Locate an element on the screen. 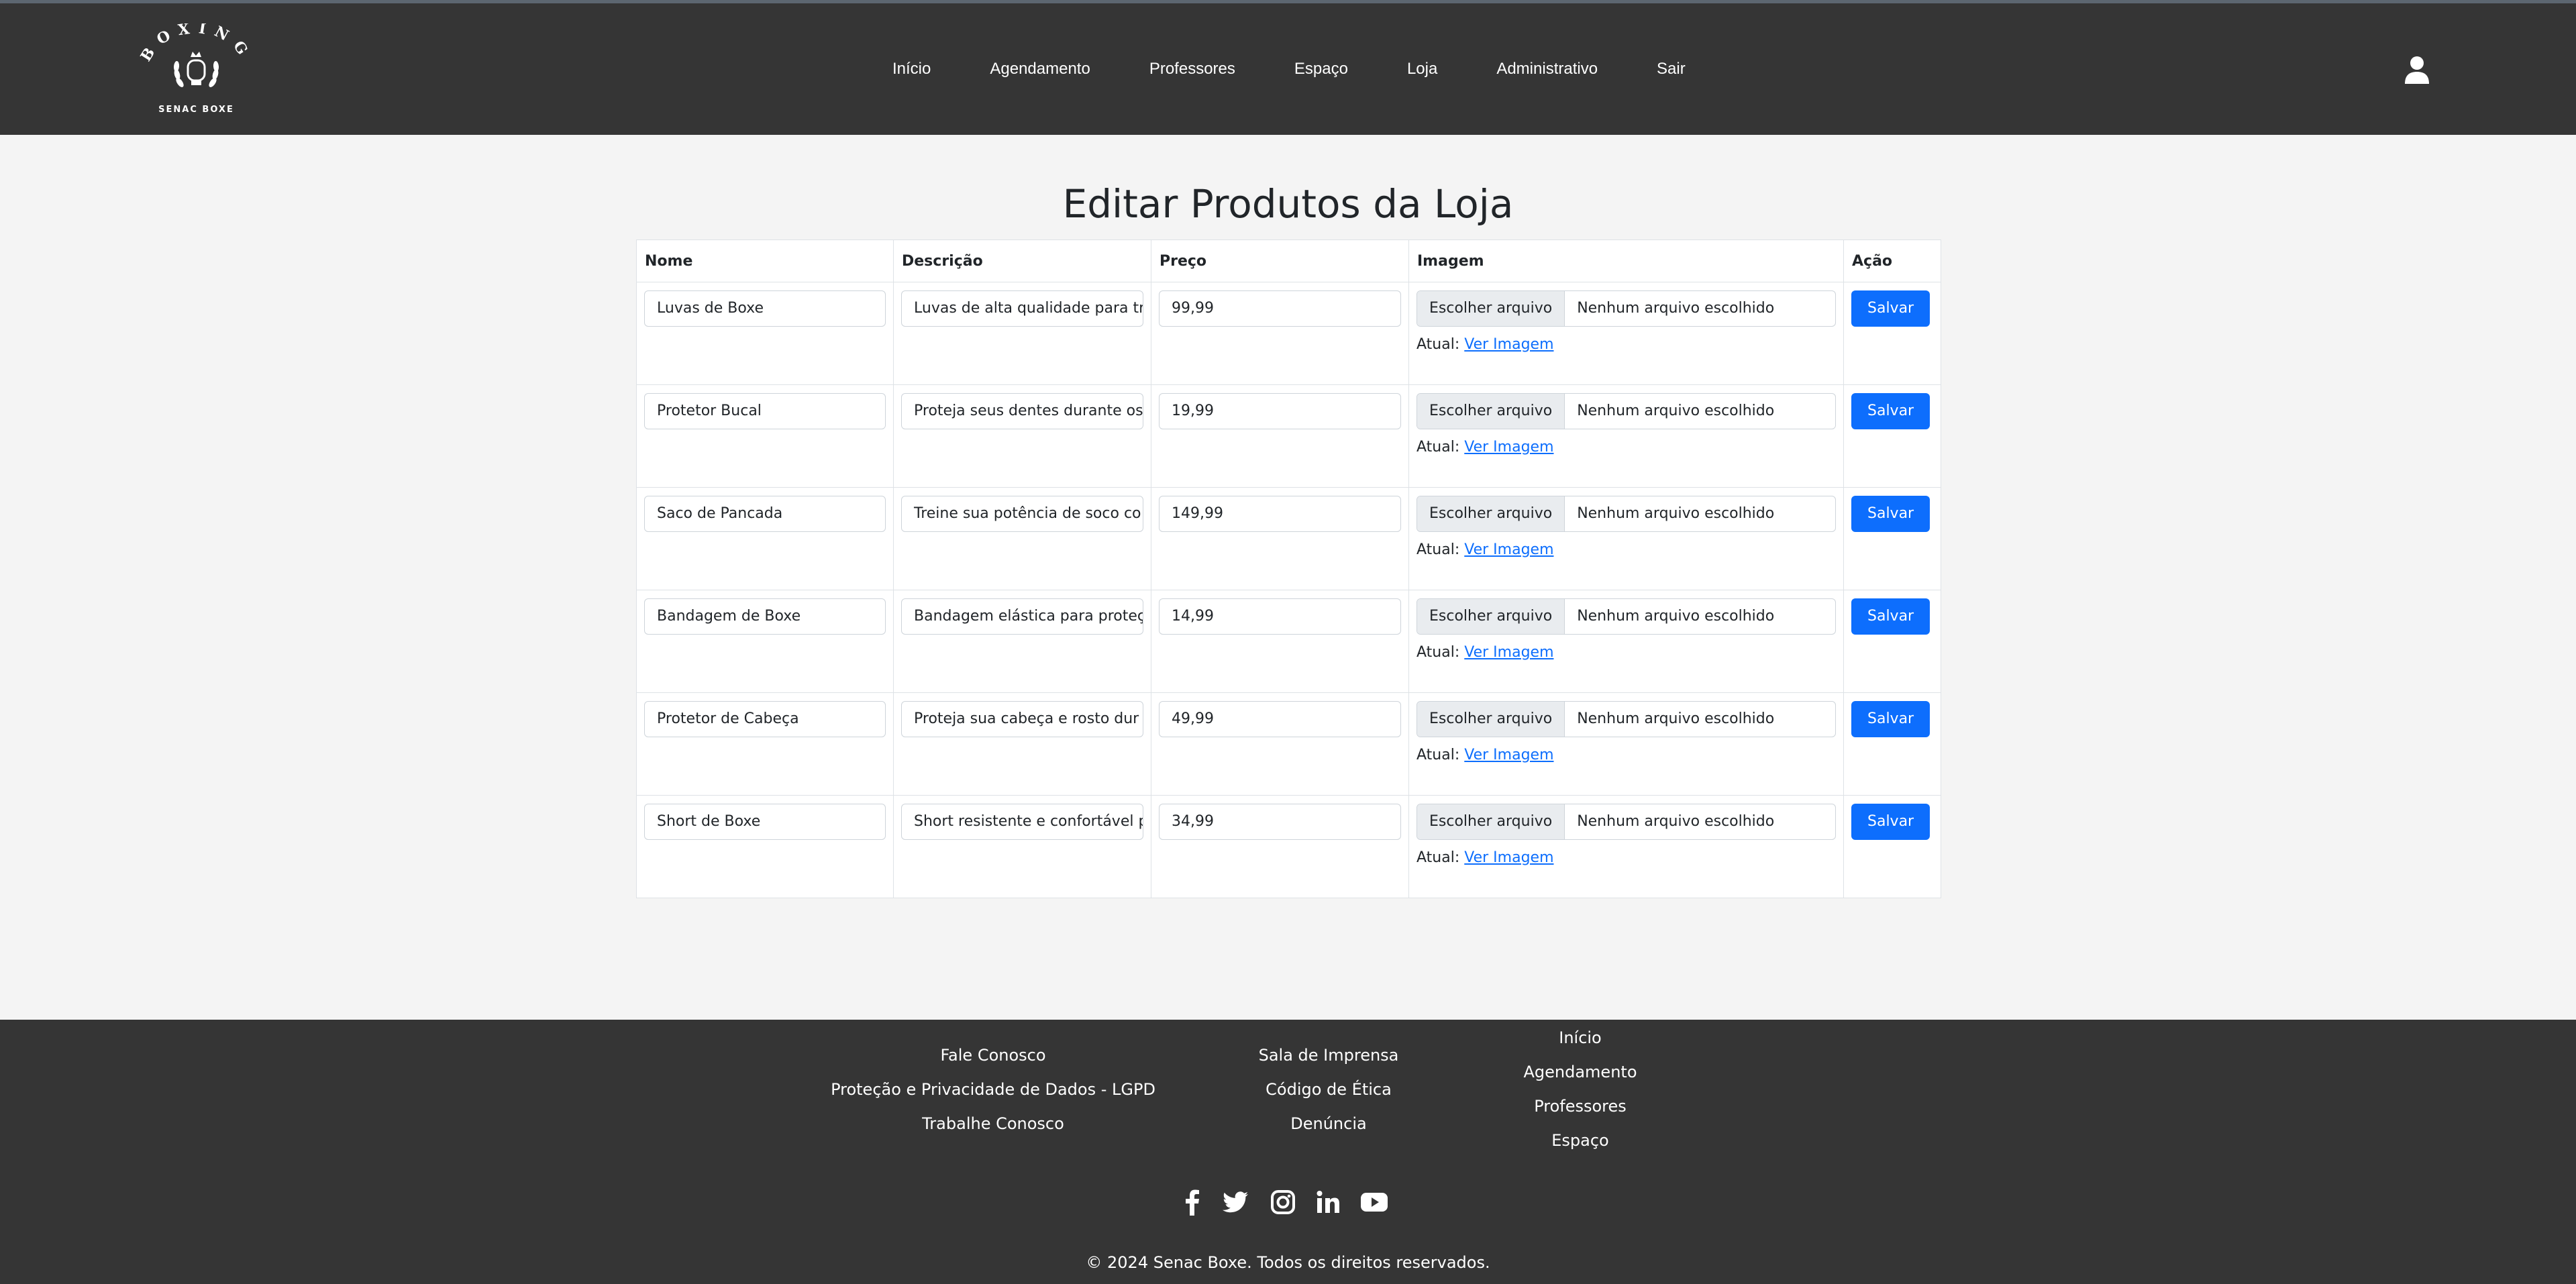  boxing-logo: BOXING SENAC BOXE is located at coordinates (196, 70).